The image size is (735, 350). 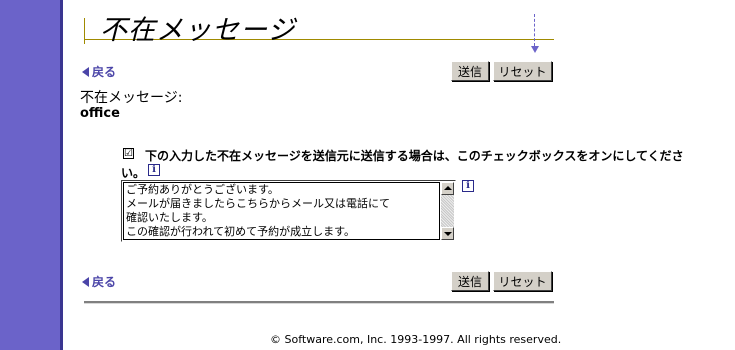 I want to click on checkbox-label-line2: い。, so click(x=133, y=173).